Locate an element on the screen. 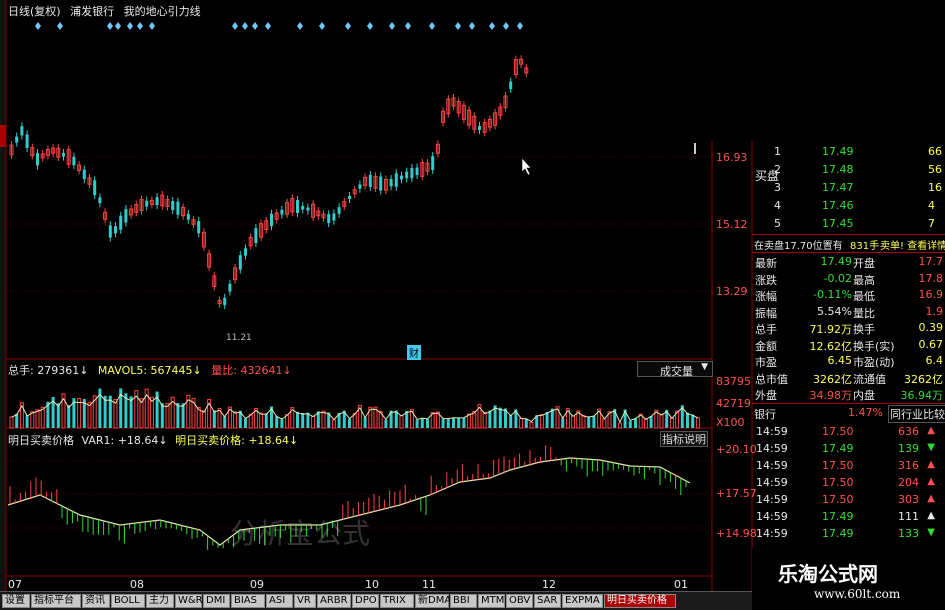 This screenshot has width=945, height=610. tab-item: DPO is located at coordinates (365, 601).